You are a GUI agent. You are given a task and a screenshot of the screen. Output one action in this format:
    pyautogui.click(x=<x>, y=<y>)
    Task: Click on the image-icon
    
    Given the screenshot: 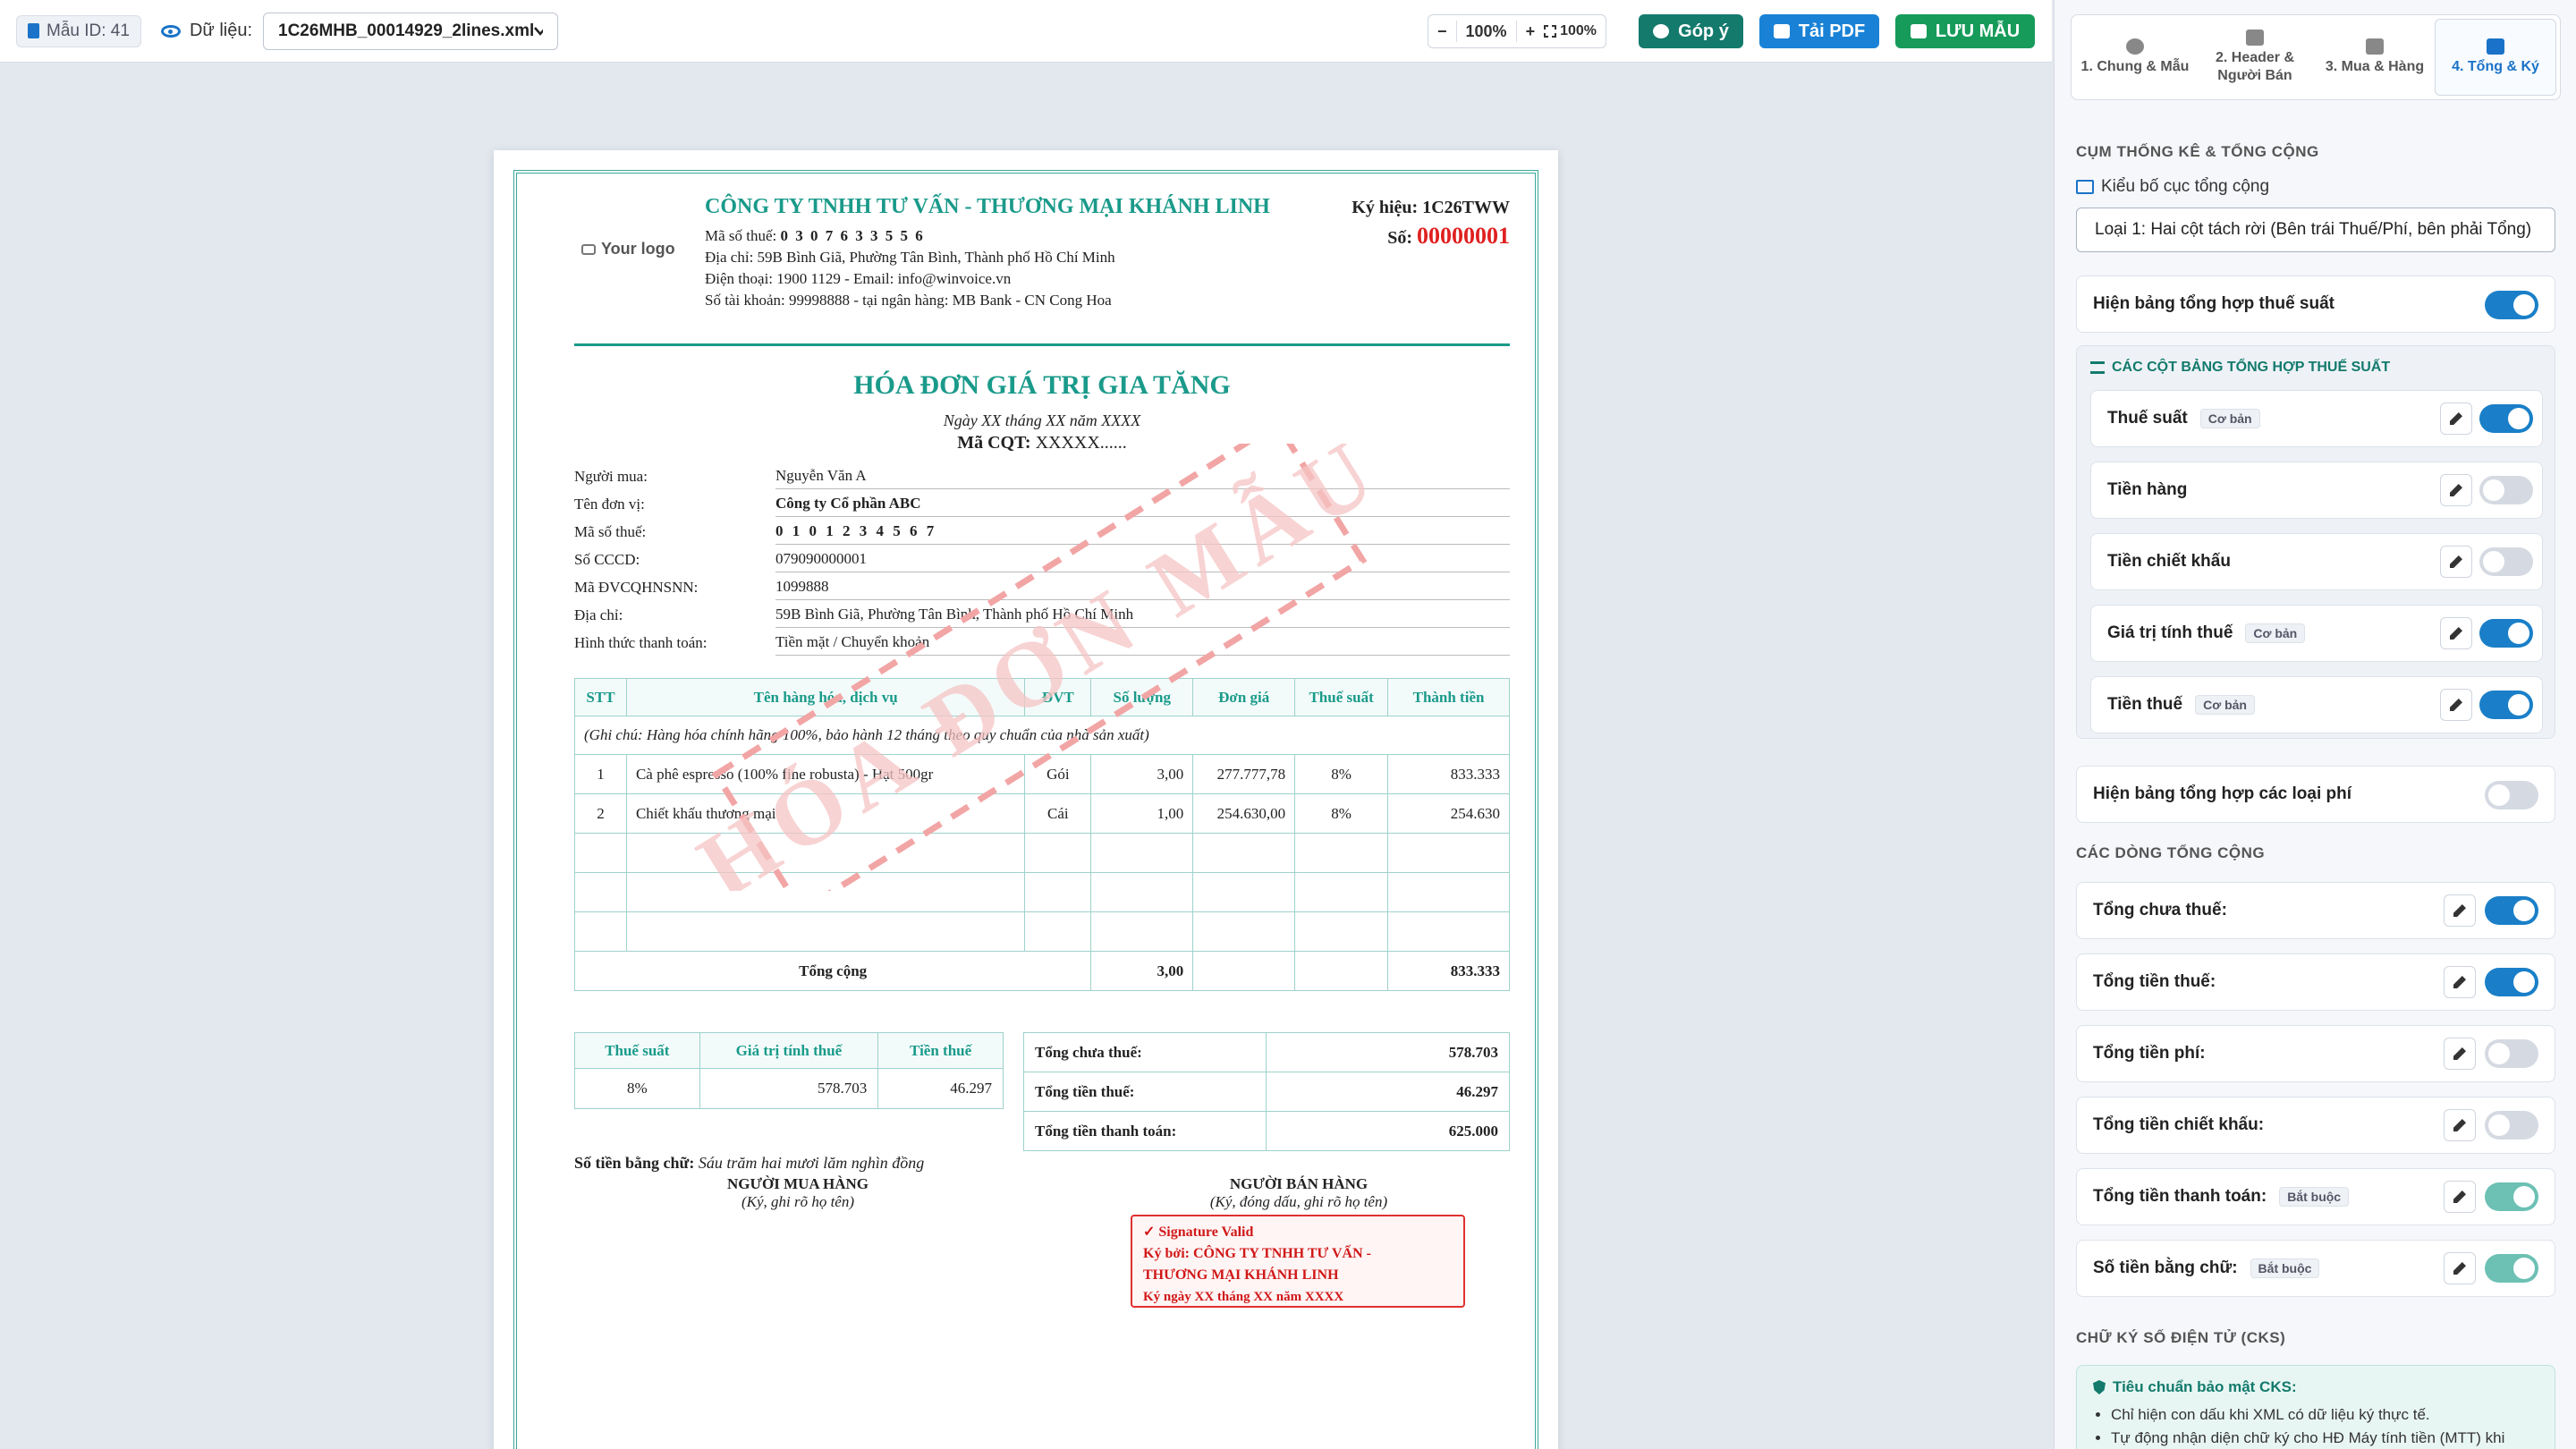 What is the action you would take?
    pyautogui.click(x=588, y=249)
    